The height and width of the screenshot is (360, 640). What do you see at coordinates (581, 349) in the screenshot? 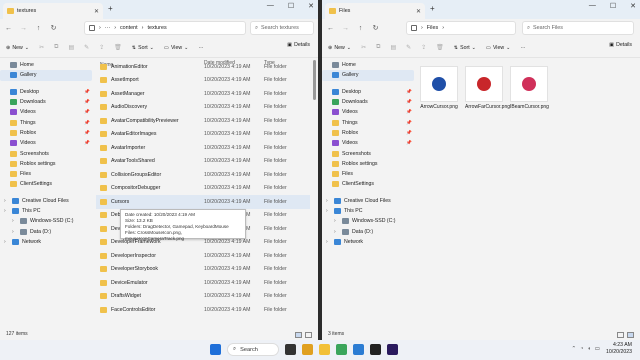
I see `wifi-icon: ◔` at bounding box center [581, 349].